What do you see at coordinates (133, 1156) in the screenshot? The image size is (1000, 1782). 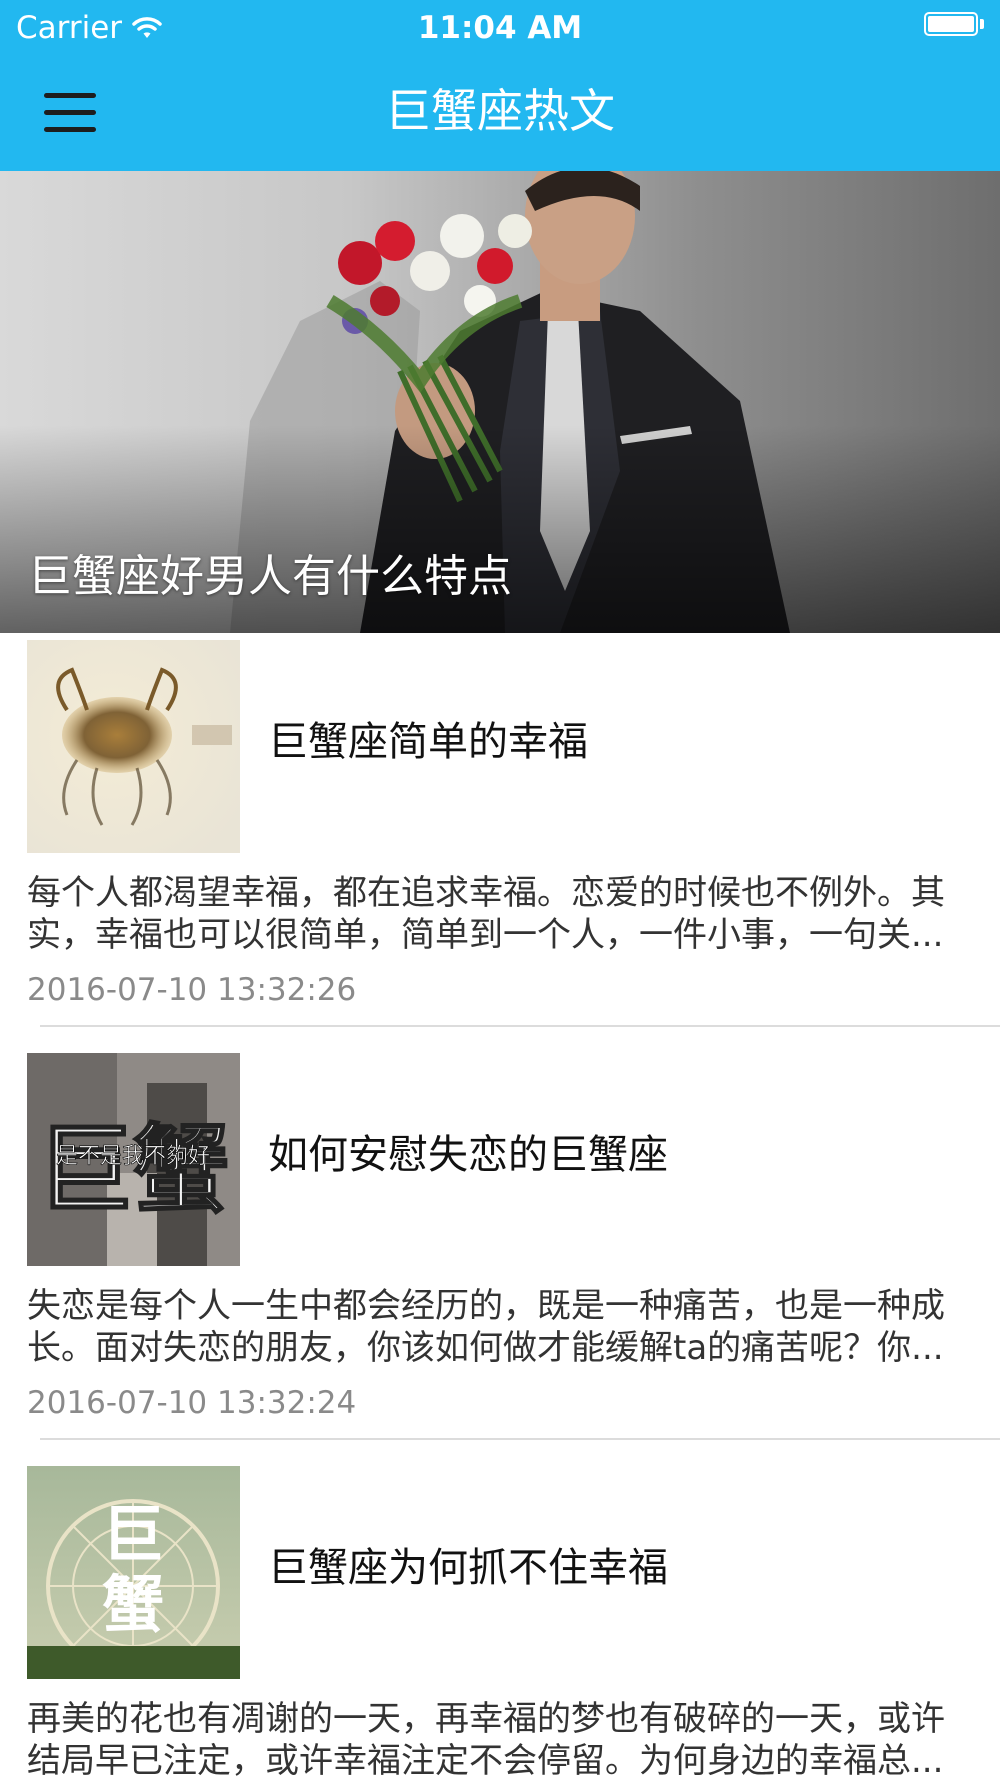 I see `thumb-text-small: 是不是我不夠好` at bounding box center [133, 1156].